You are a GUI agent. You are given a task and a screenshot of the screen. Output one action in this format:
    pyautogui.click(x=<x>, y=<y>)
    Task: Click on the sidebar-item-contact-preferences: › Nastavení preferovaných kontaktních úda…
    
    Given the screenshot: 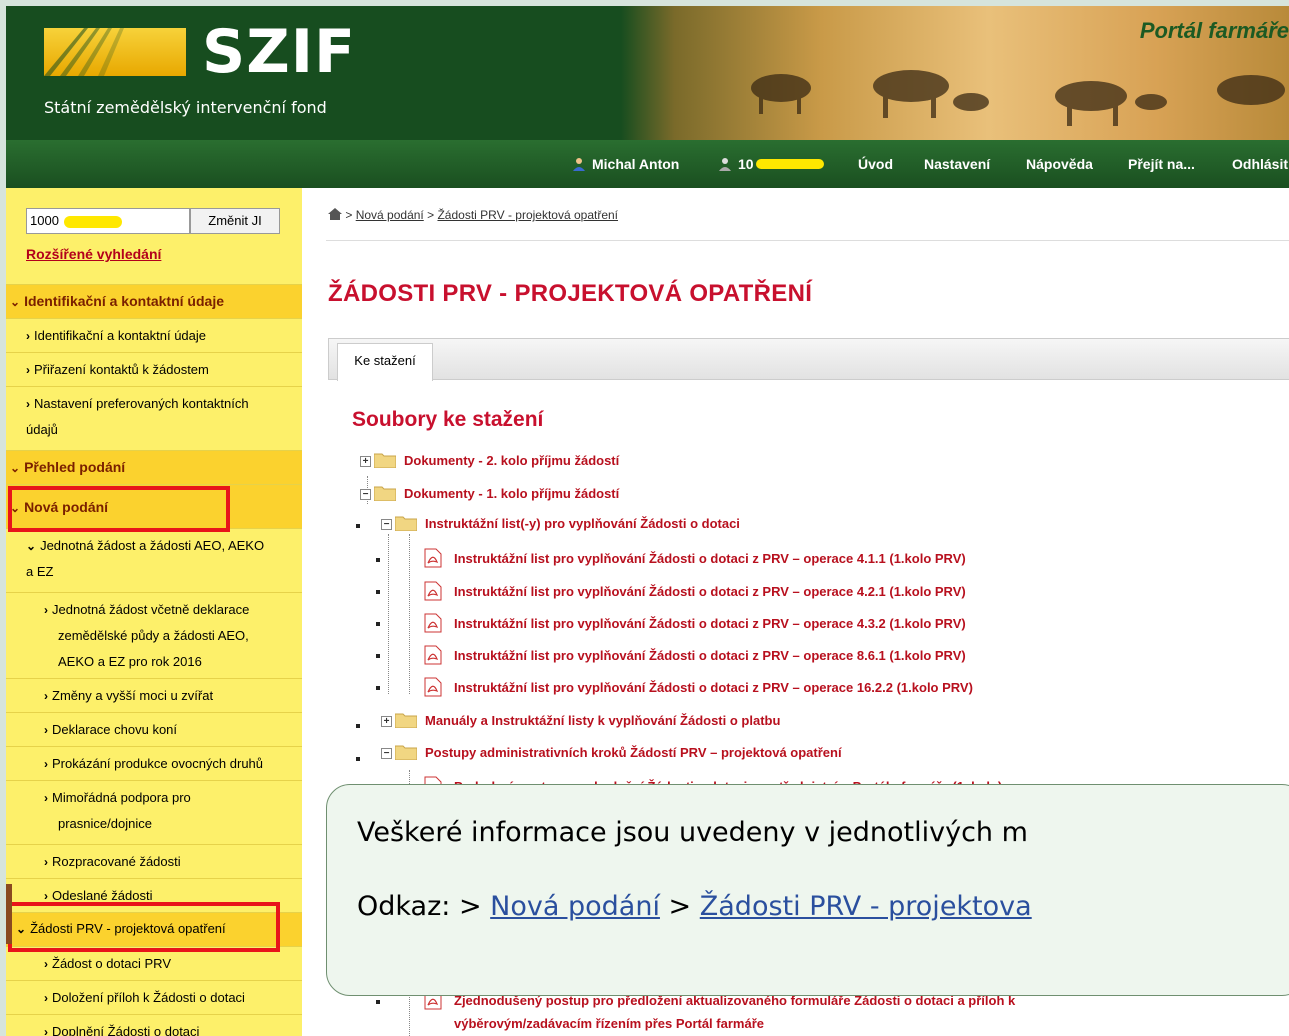 What is the action you would take?
    pyautogui.click(x=154, y=418)
    